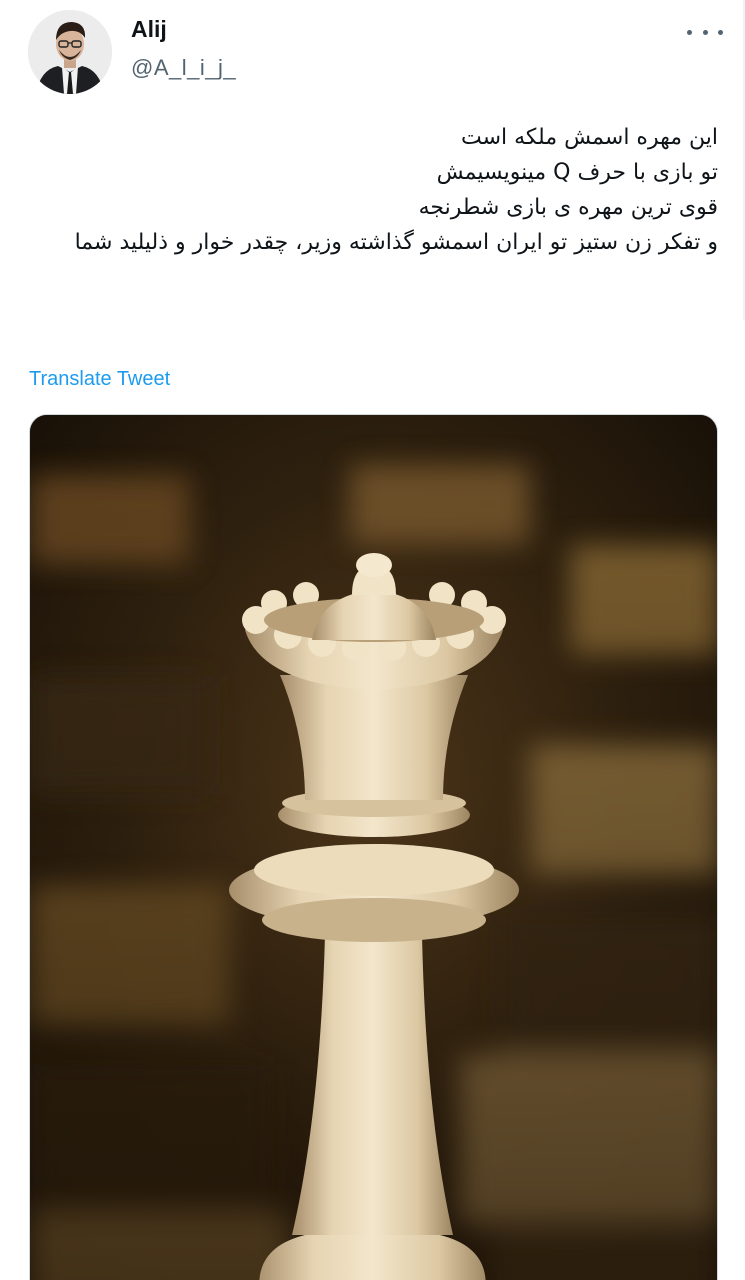 The width and height of the screenshot is (745, 1280). I want to click on tweet-text-line: این مهره اسمش ملکه است, so click(589, 137).